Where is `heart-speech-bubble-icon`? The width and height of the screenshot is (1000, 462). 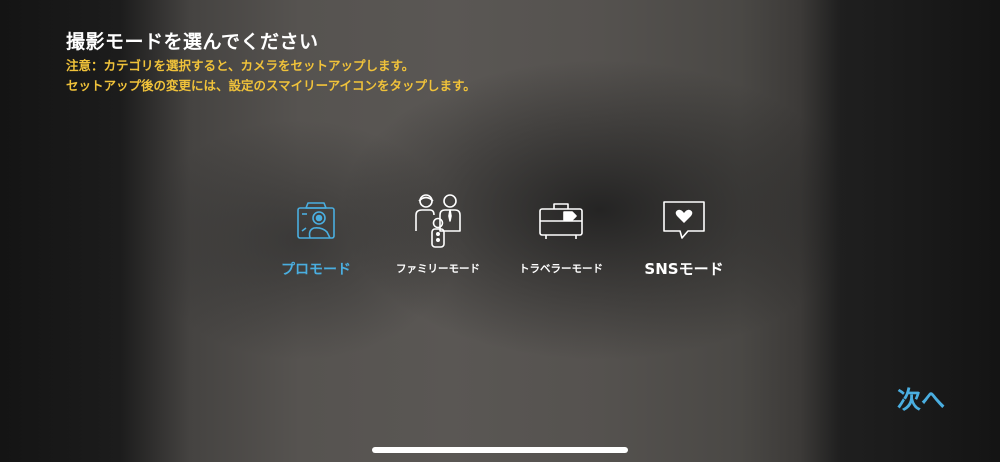 heart-speech-bubble-icon is located at coordinates (684, 221).